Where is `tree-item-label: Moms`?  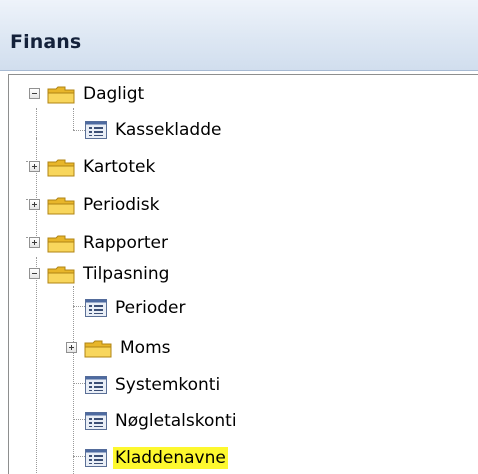 tree-item-label: Moms is located at coordinates (145, 348).